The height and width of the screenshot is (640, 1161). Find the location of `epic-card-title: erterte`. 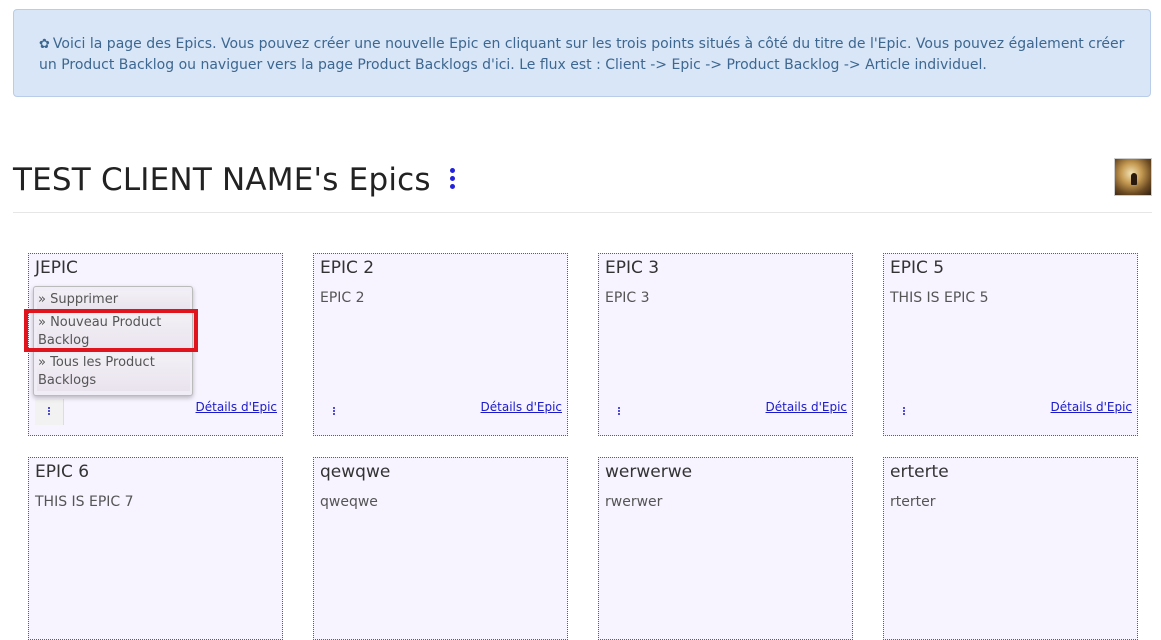

epic-card-title: erterte is located at coordinates (919, 472).